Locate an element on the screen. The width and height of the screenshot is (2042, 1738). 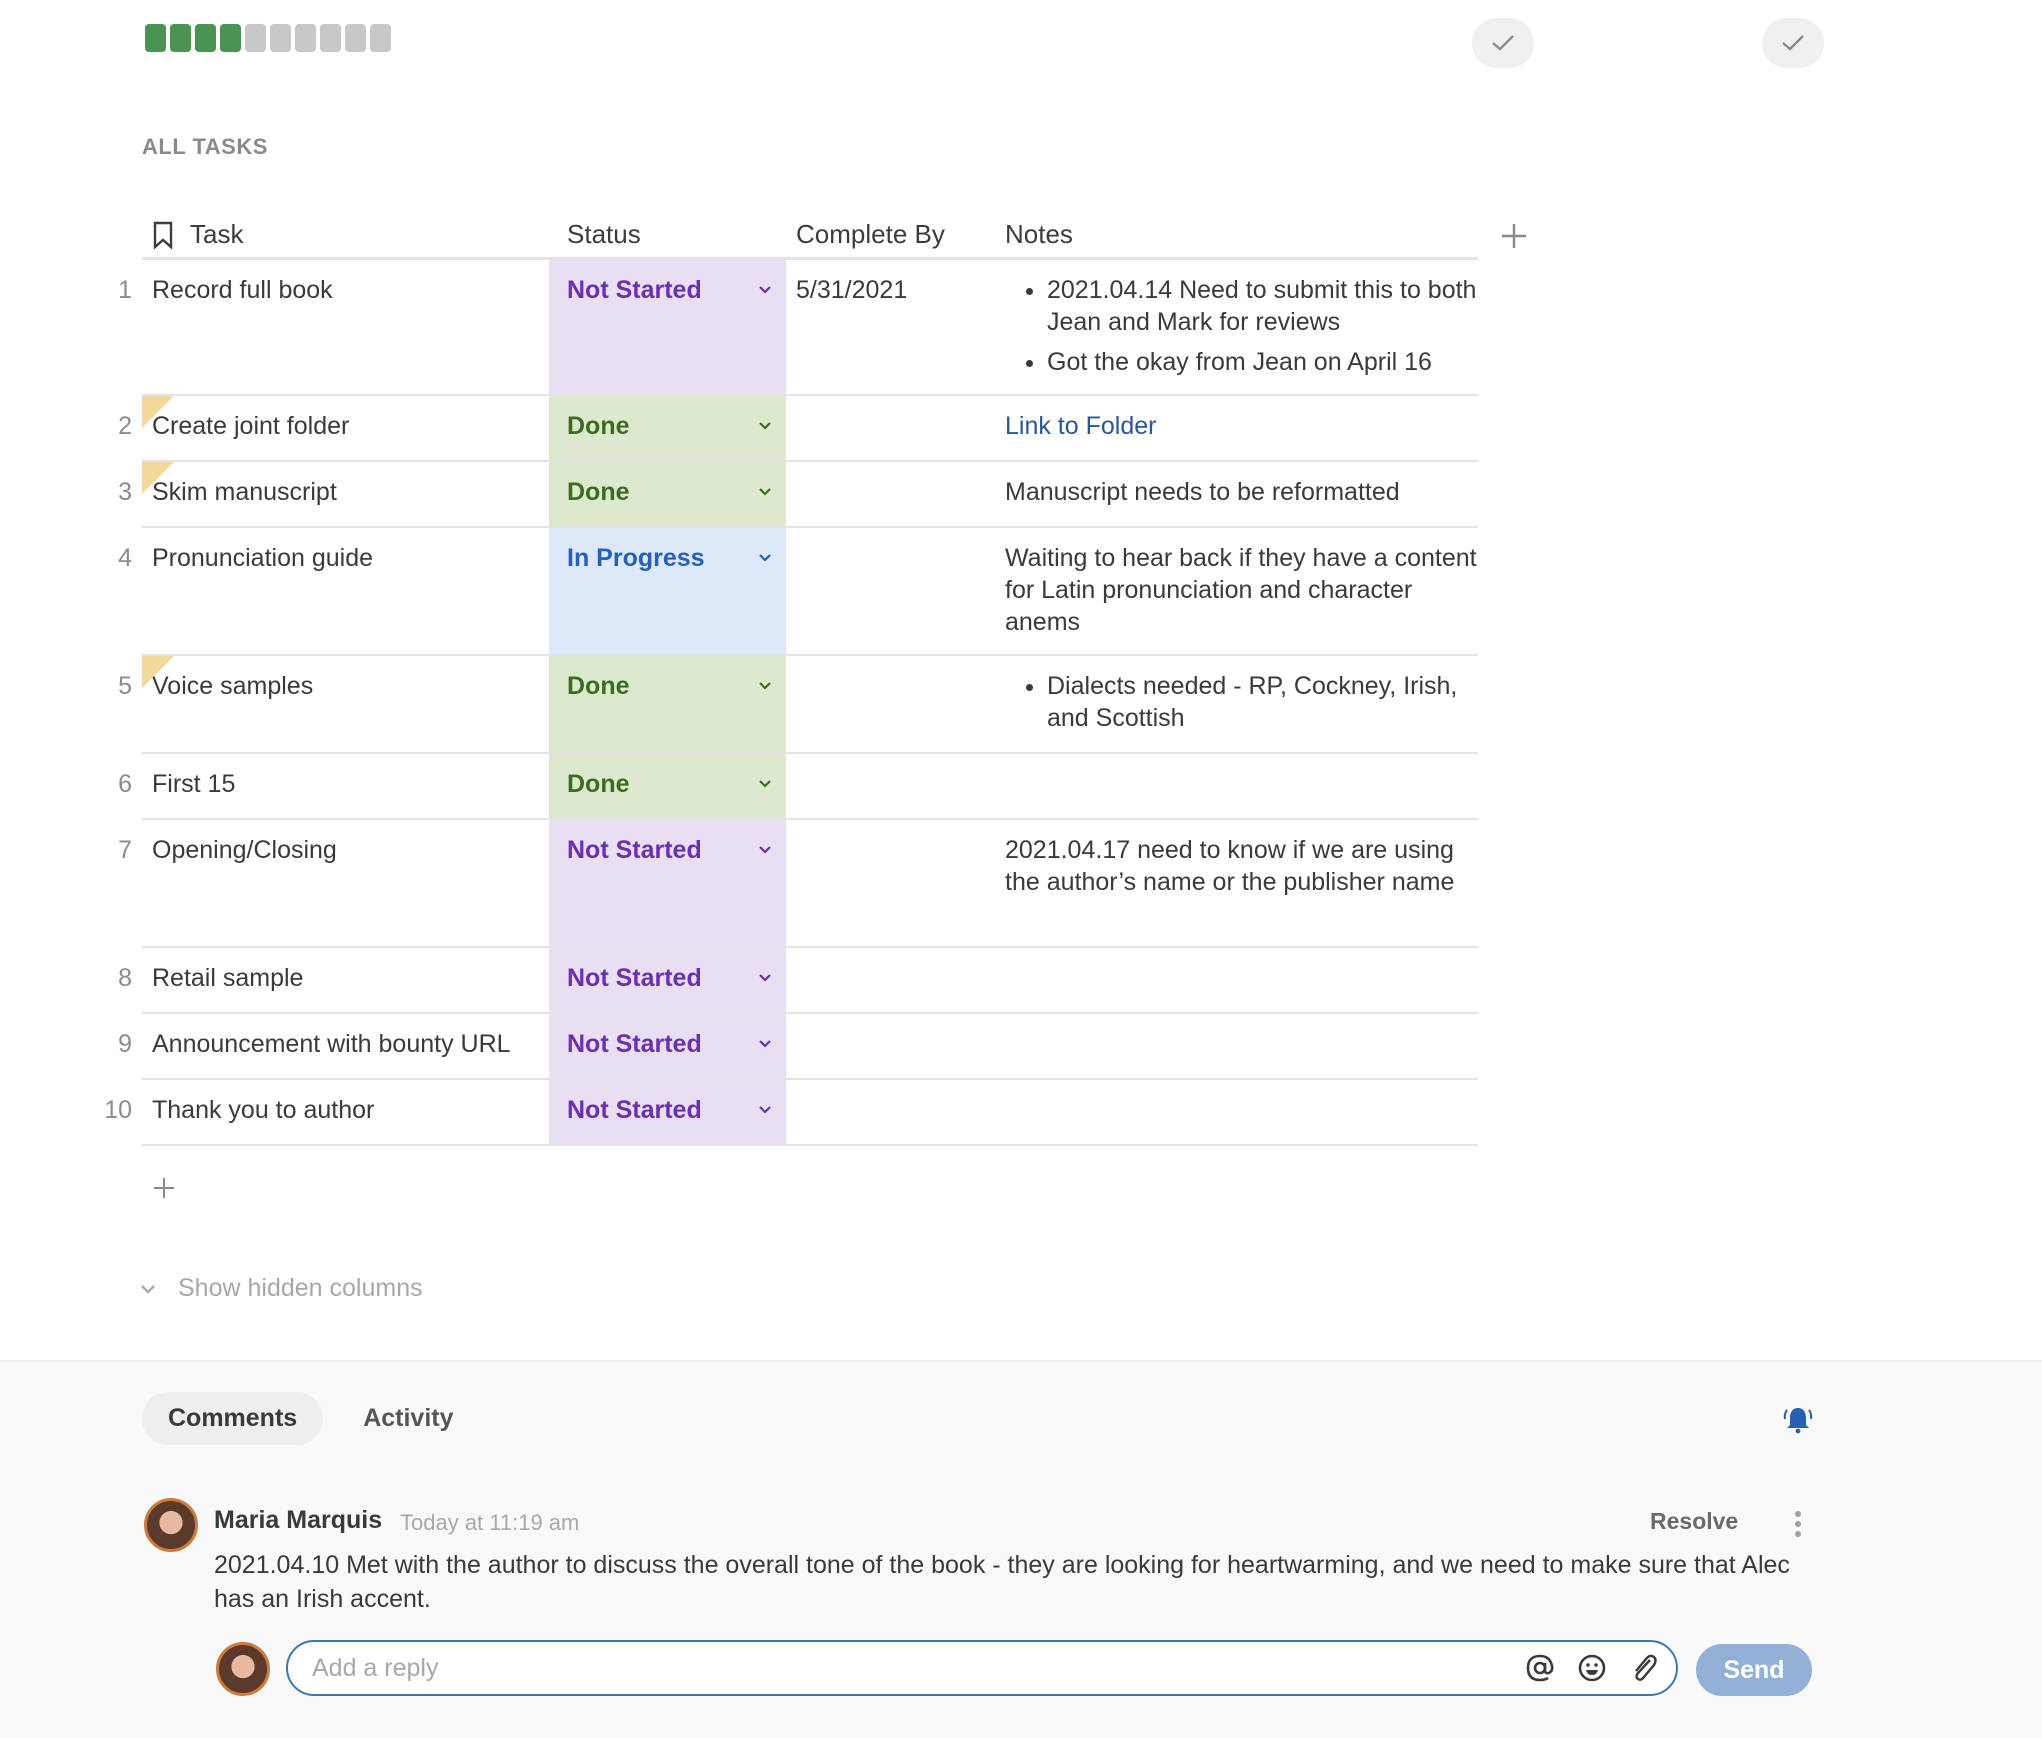
tab-activity: Activity is located at coordinates (408, 1418).